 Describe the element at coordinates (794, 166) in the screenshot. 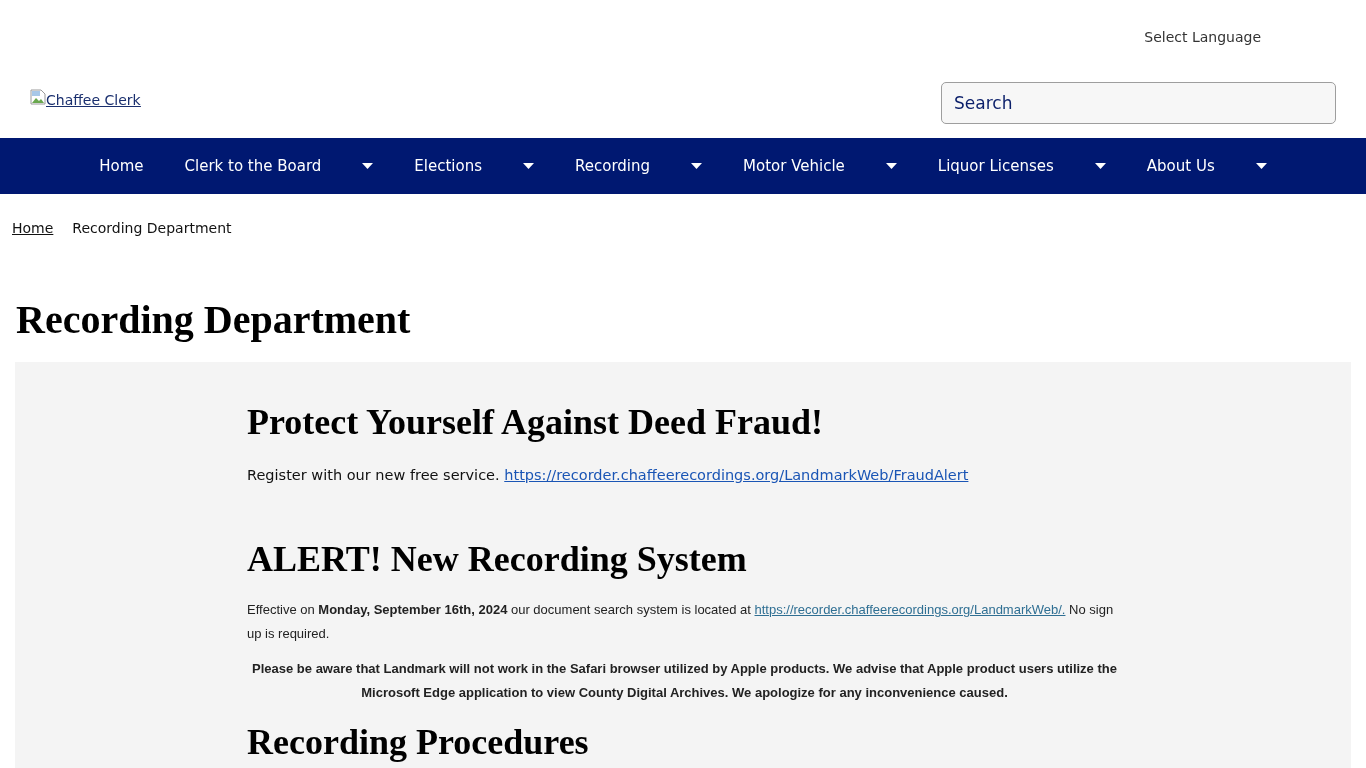

I see `nav-link: Motor Vehicle` at that location.